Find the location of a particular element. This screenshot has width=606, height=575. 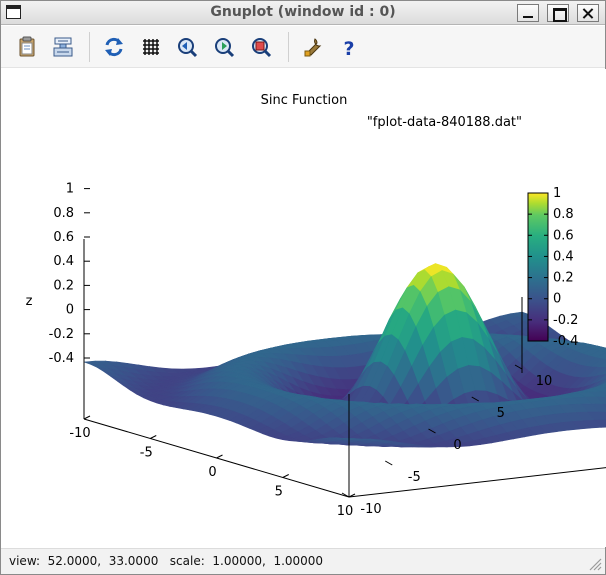

colorbox-tick-label: -0.4 is located at coordinates (565, 341).